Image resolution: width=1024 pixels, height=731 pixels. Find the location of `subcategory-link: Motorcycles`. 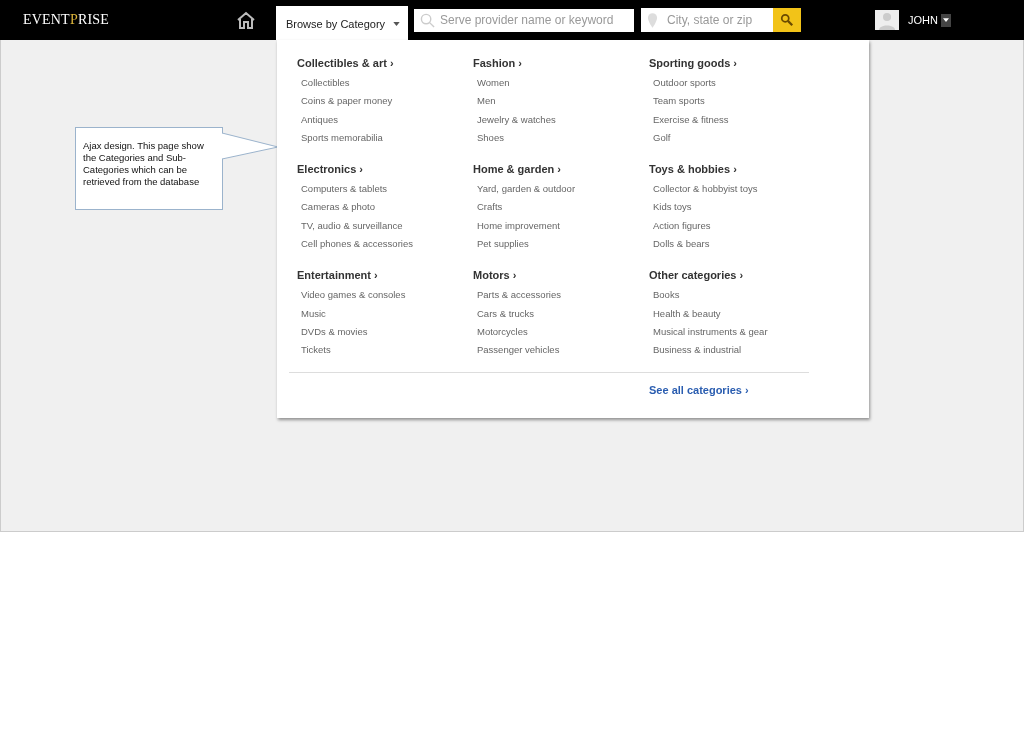

subcategory-link: Motorcycles is located at coordinates (502, 332).